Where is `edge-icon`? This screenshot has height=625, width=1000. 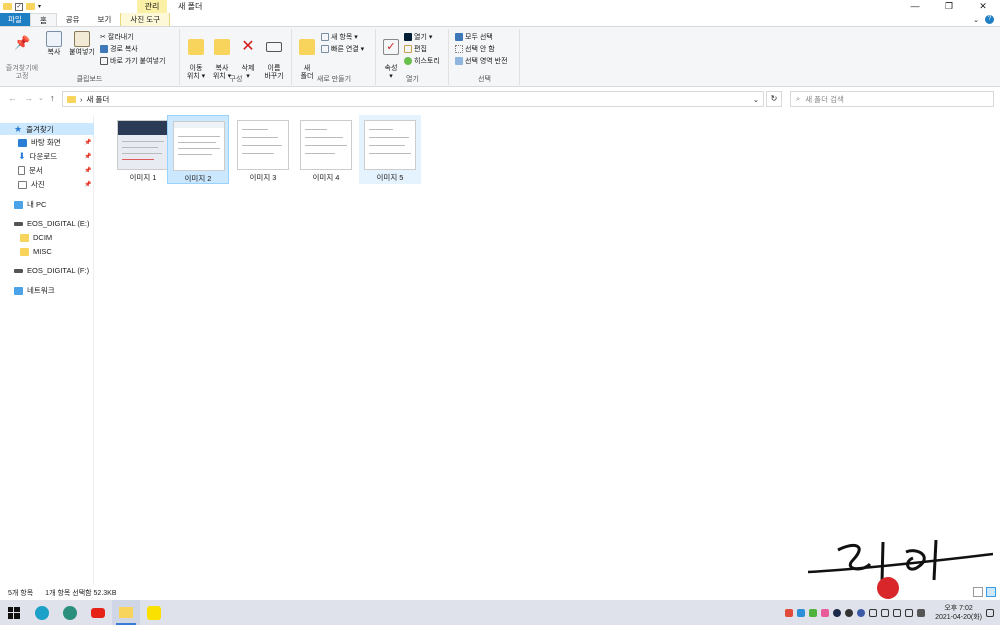 edge-icon is located at coordinates (42, 612).